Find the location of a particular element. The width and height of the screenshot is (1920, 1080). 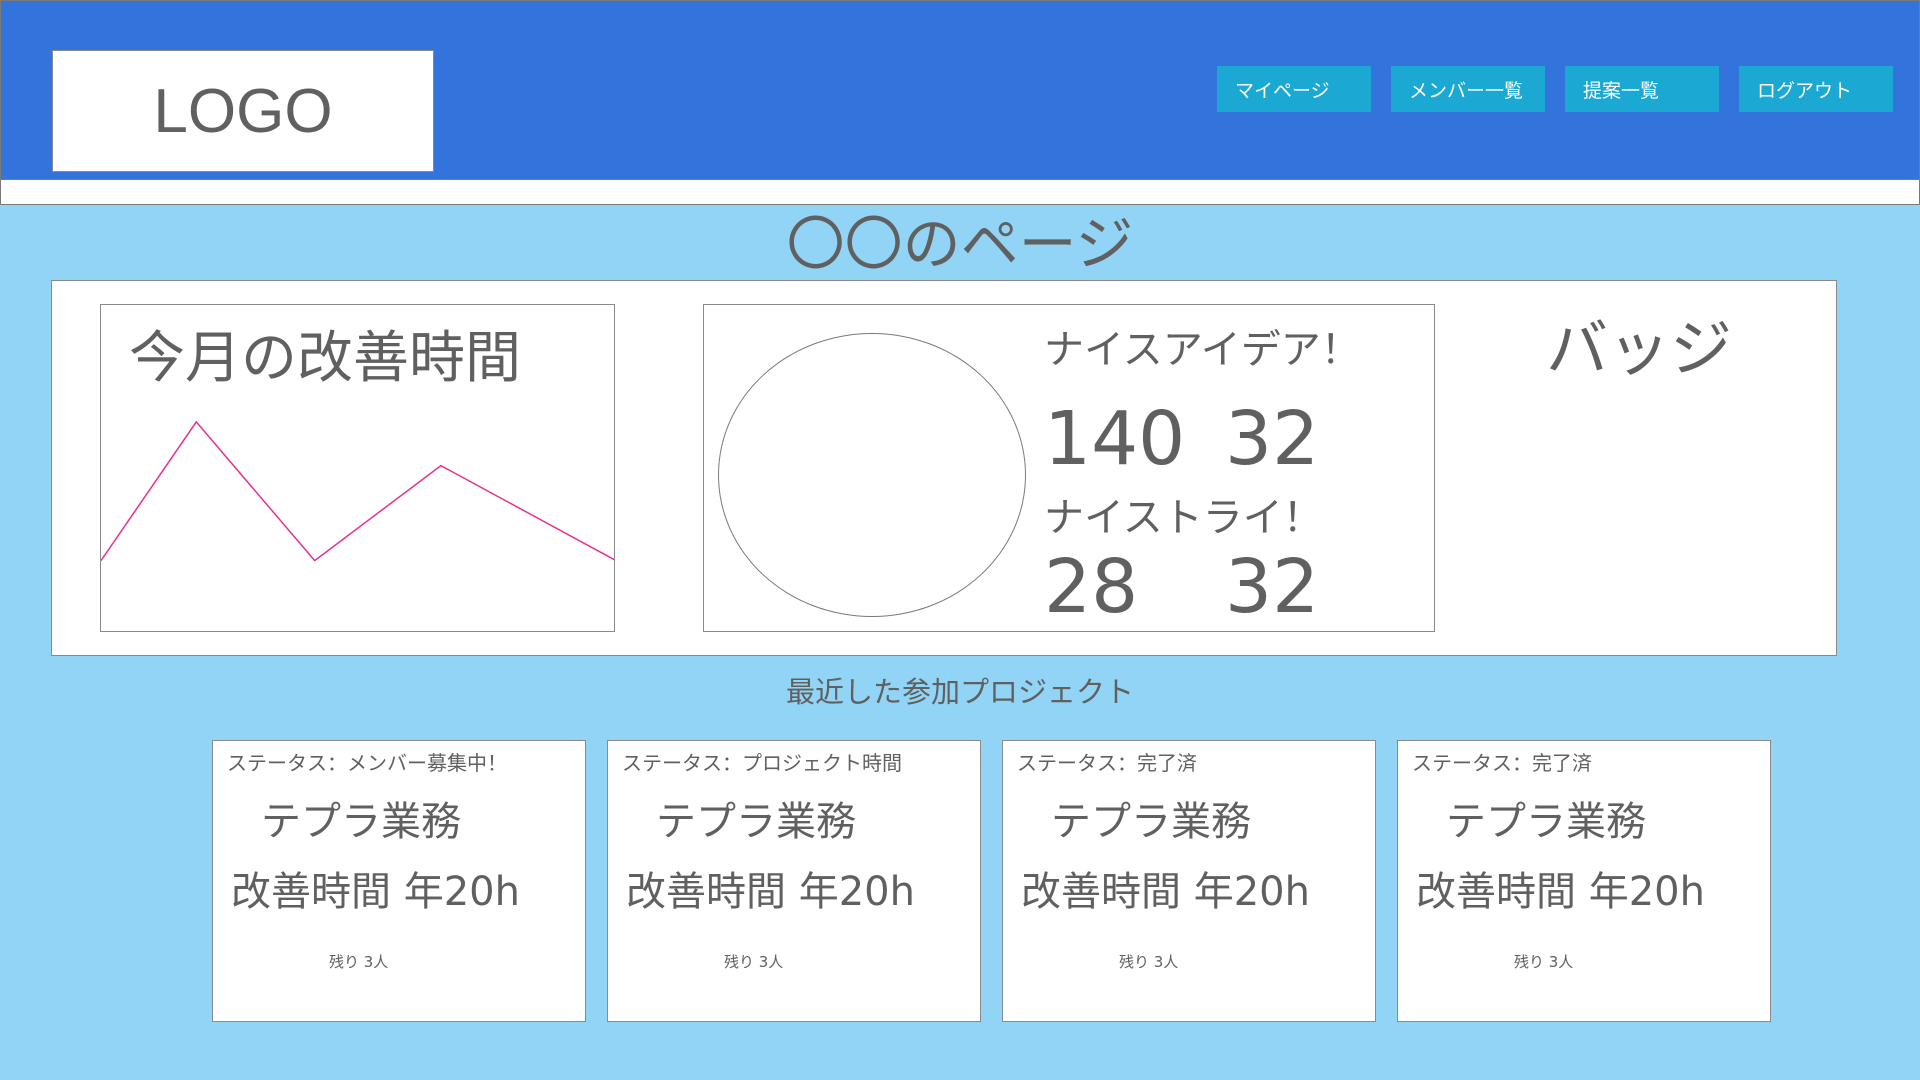

card-status: ステータス：プロジェクト時間 is located at coordinates (762, 763).